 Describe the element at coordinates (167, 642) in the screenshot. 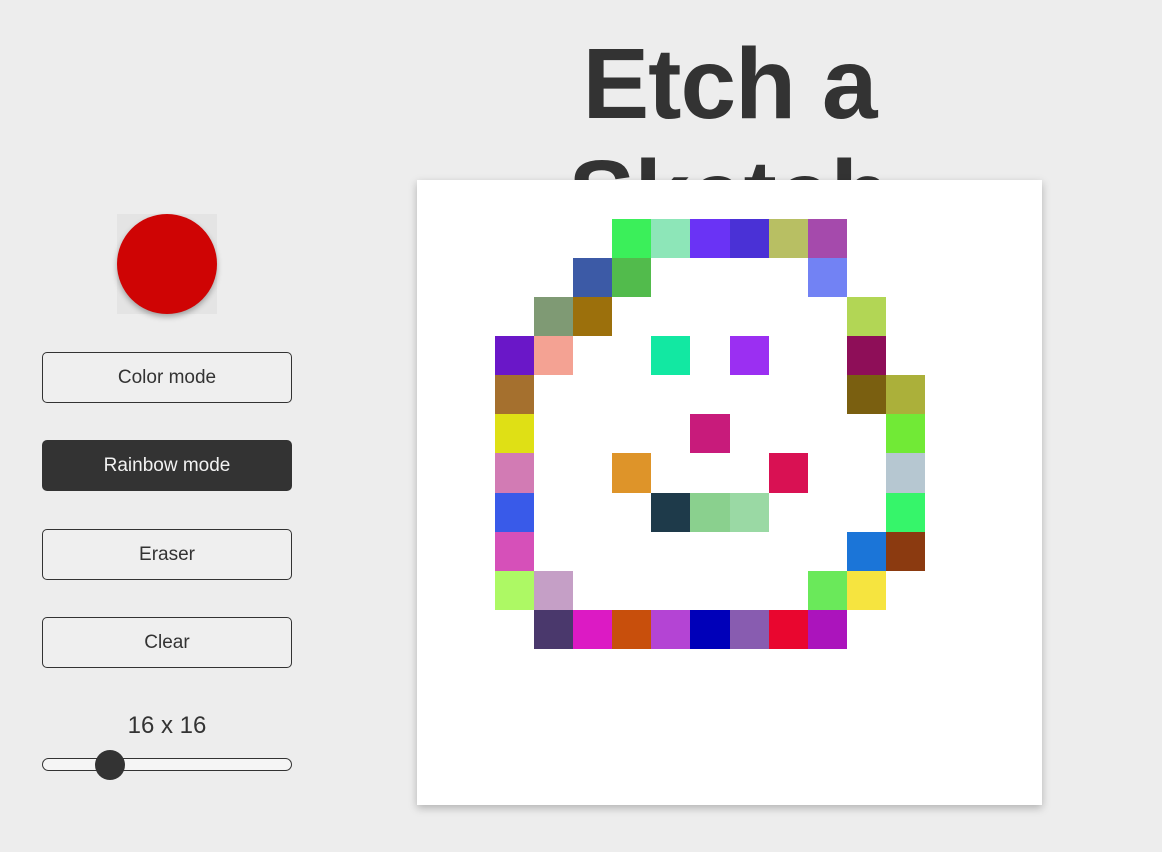

I see `clear-button: Clear` at that location.